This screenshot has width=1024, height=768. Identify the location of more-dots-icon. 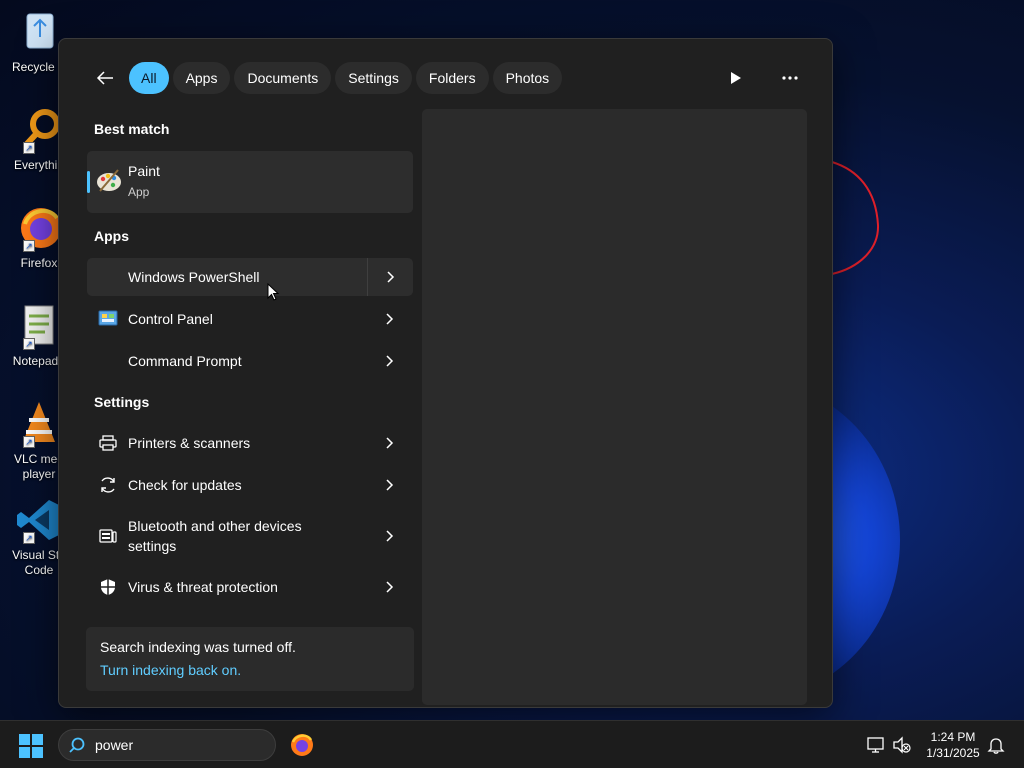
(790, 78).